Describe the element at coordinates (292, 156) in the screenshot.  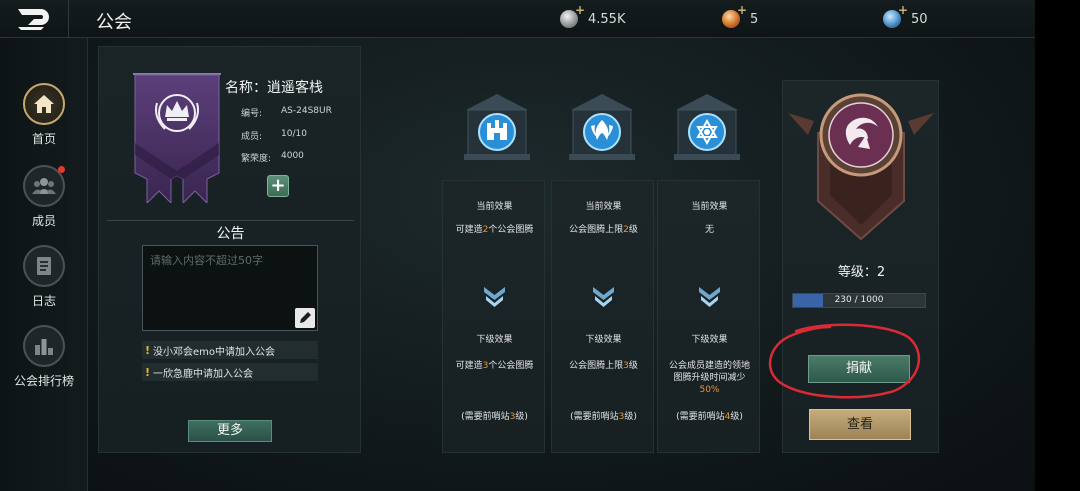
I see `guild-prosperity-value: 4000` at that location.